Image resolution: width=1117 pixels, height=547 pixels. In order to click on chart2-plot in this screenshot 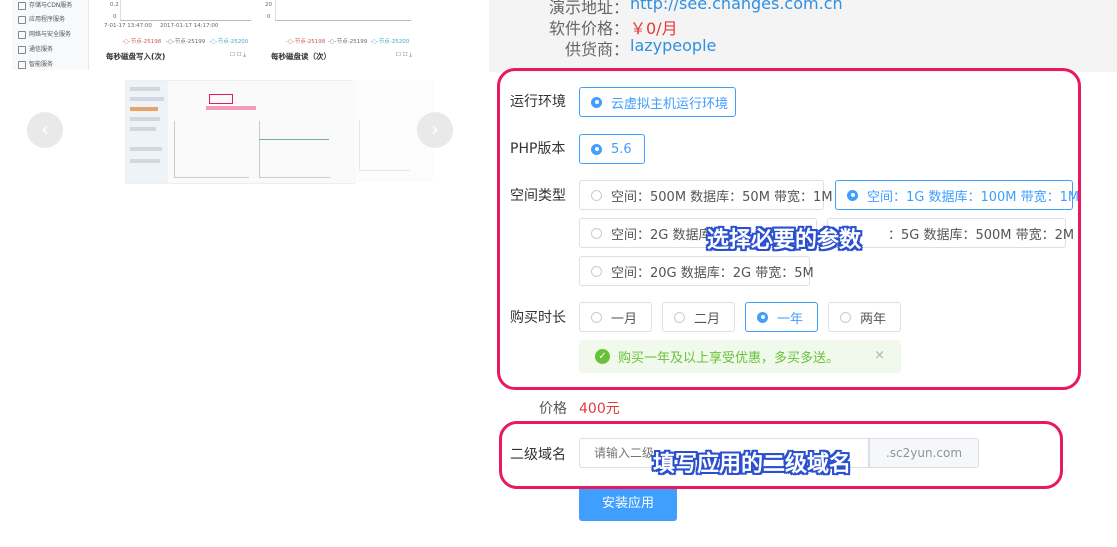, I will do `click(343, 10)`.